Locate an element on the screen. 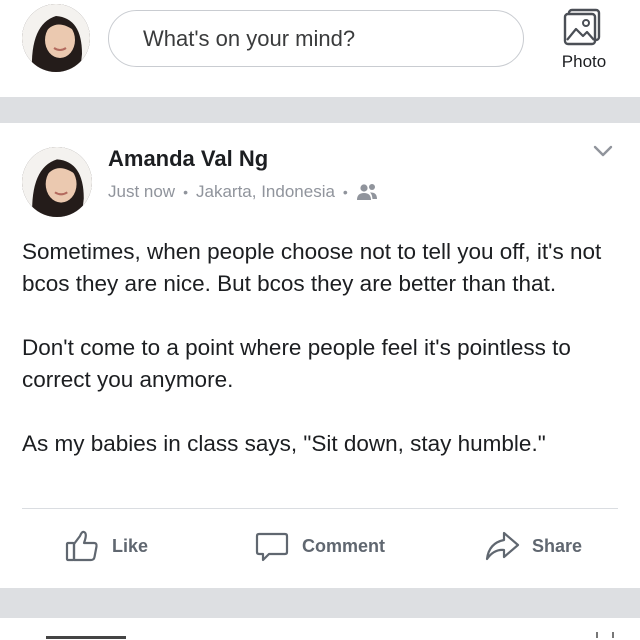 The height and width of the screenshot is (640, 640). photo-label: Photo is located at coordinates (584, 61).